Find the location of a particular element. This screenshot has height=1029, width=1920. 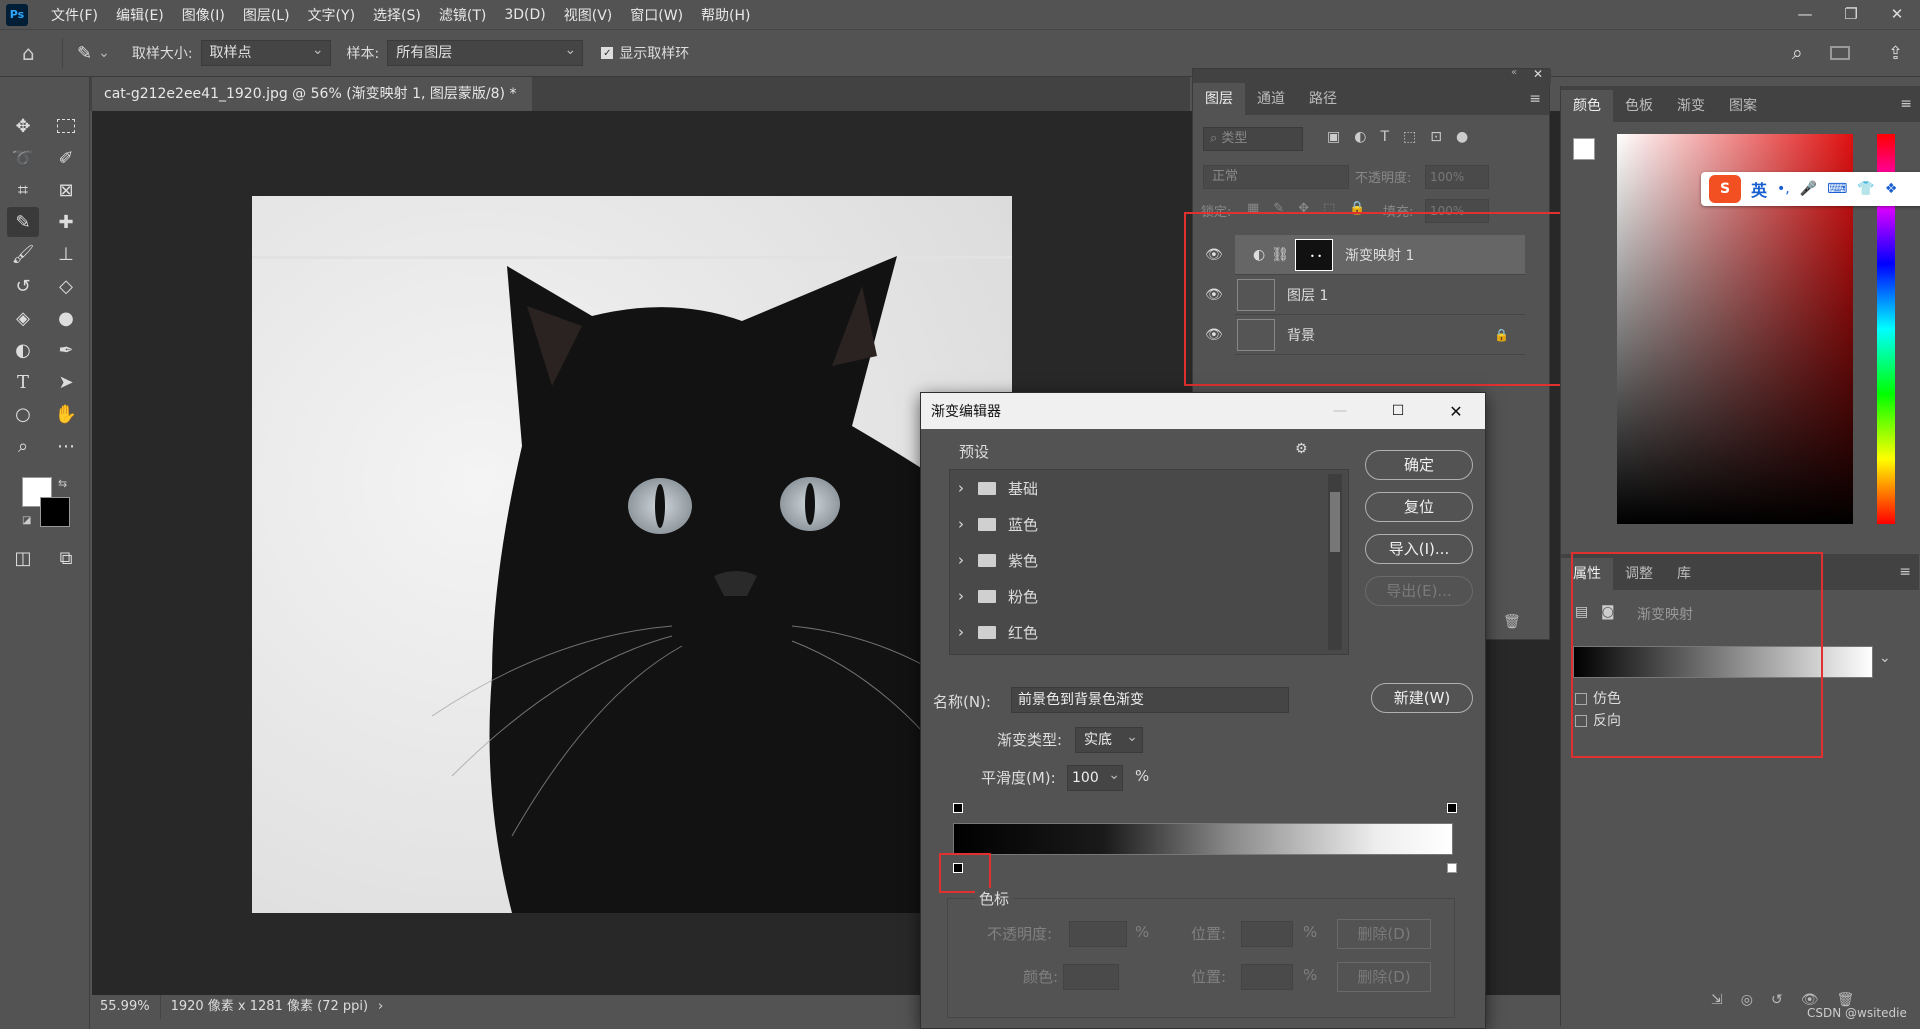

history-brush-tool-icon: ↺ is located at coordinates (23, 286).